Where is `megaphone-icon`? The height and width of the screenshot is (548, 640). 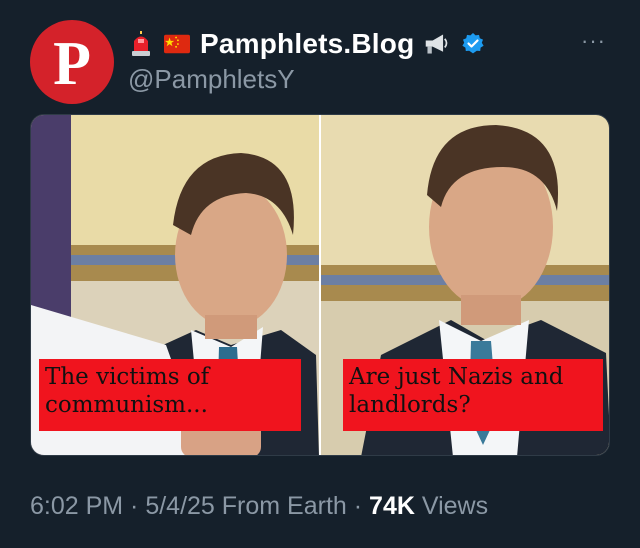
megaphone-icon is located at coordinates (437, 44).